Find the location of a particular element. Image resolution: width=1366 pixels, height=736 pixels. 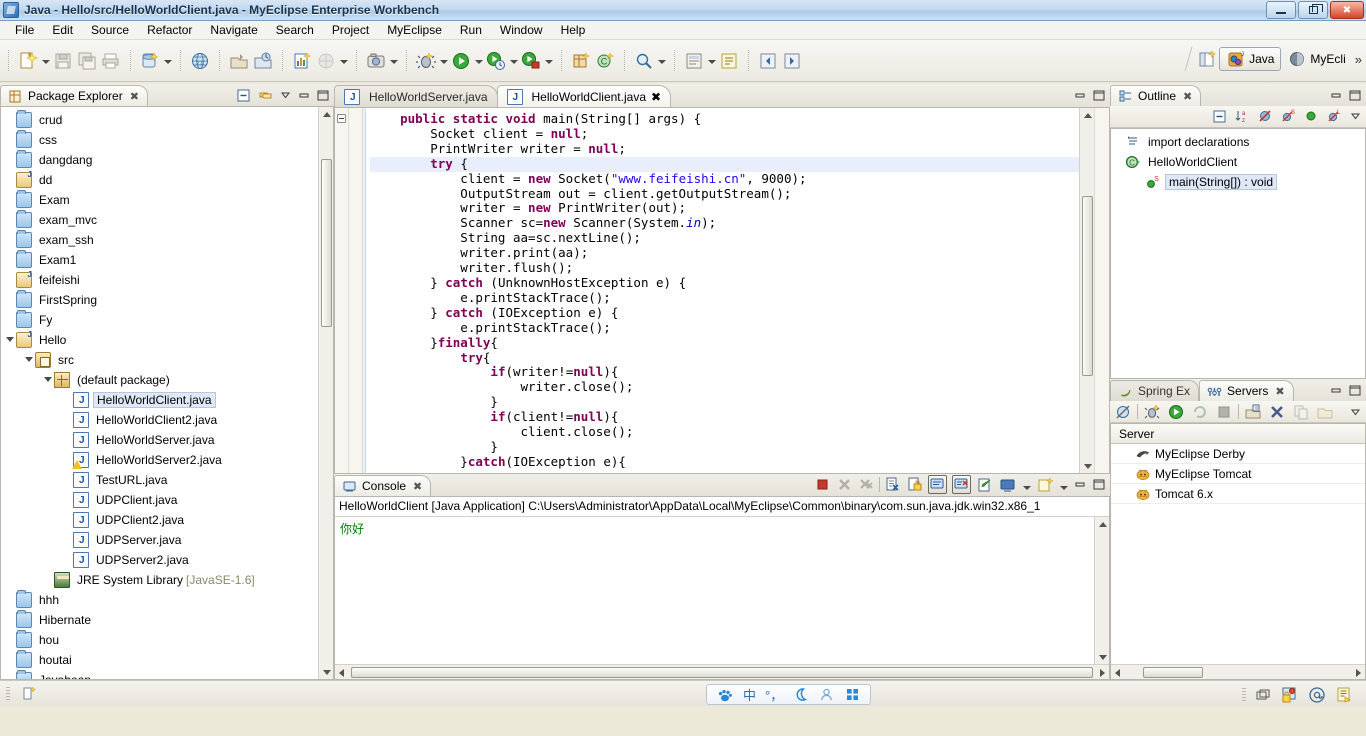

open-perspective-icon is located at coordinates (1207, 59).